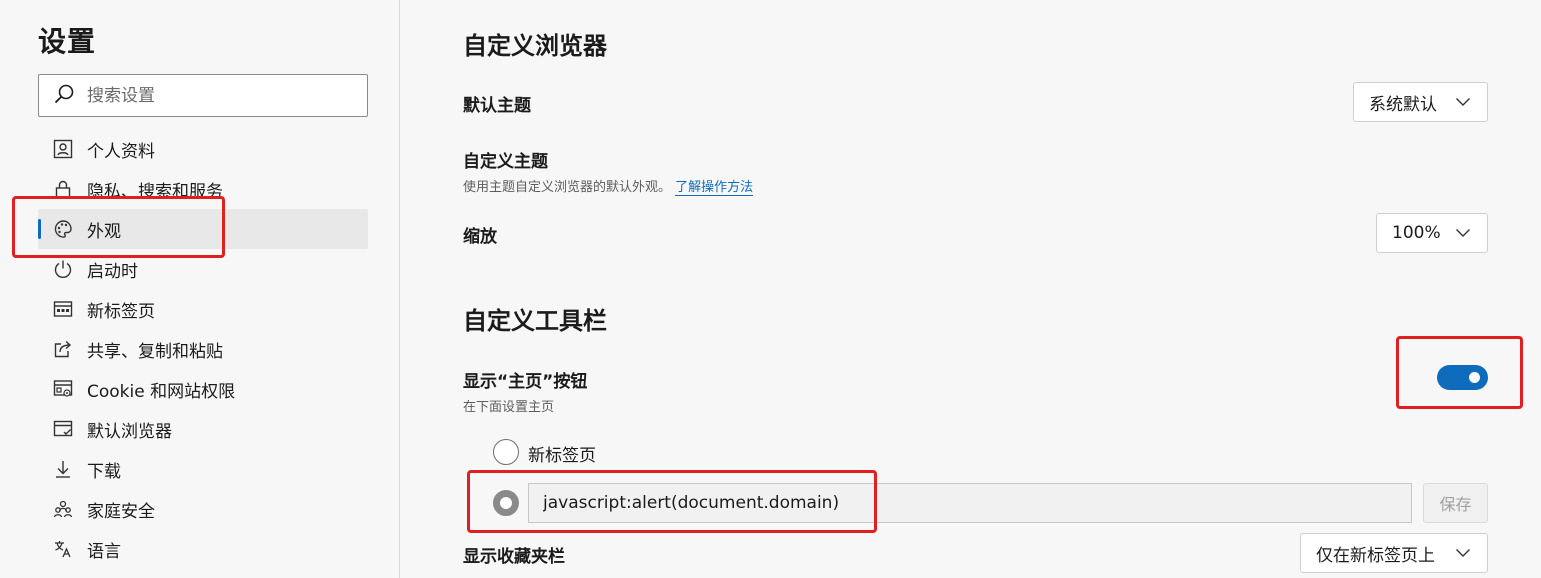 This screenshot has width=1541, height=578. Describe the element at coordinates (63, 429) in the screenshot. I see `default-browser-icon` at that location.